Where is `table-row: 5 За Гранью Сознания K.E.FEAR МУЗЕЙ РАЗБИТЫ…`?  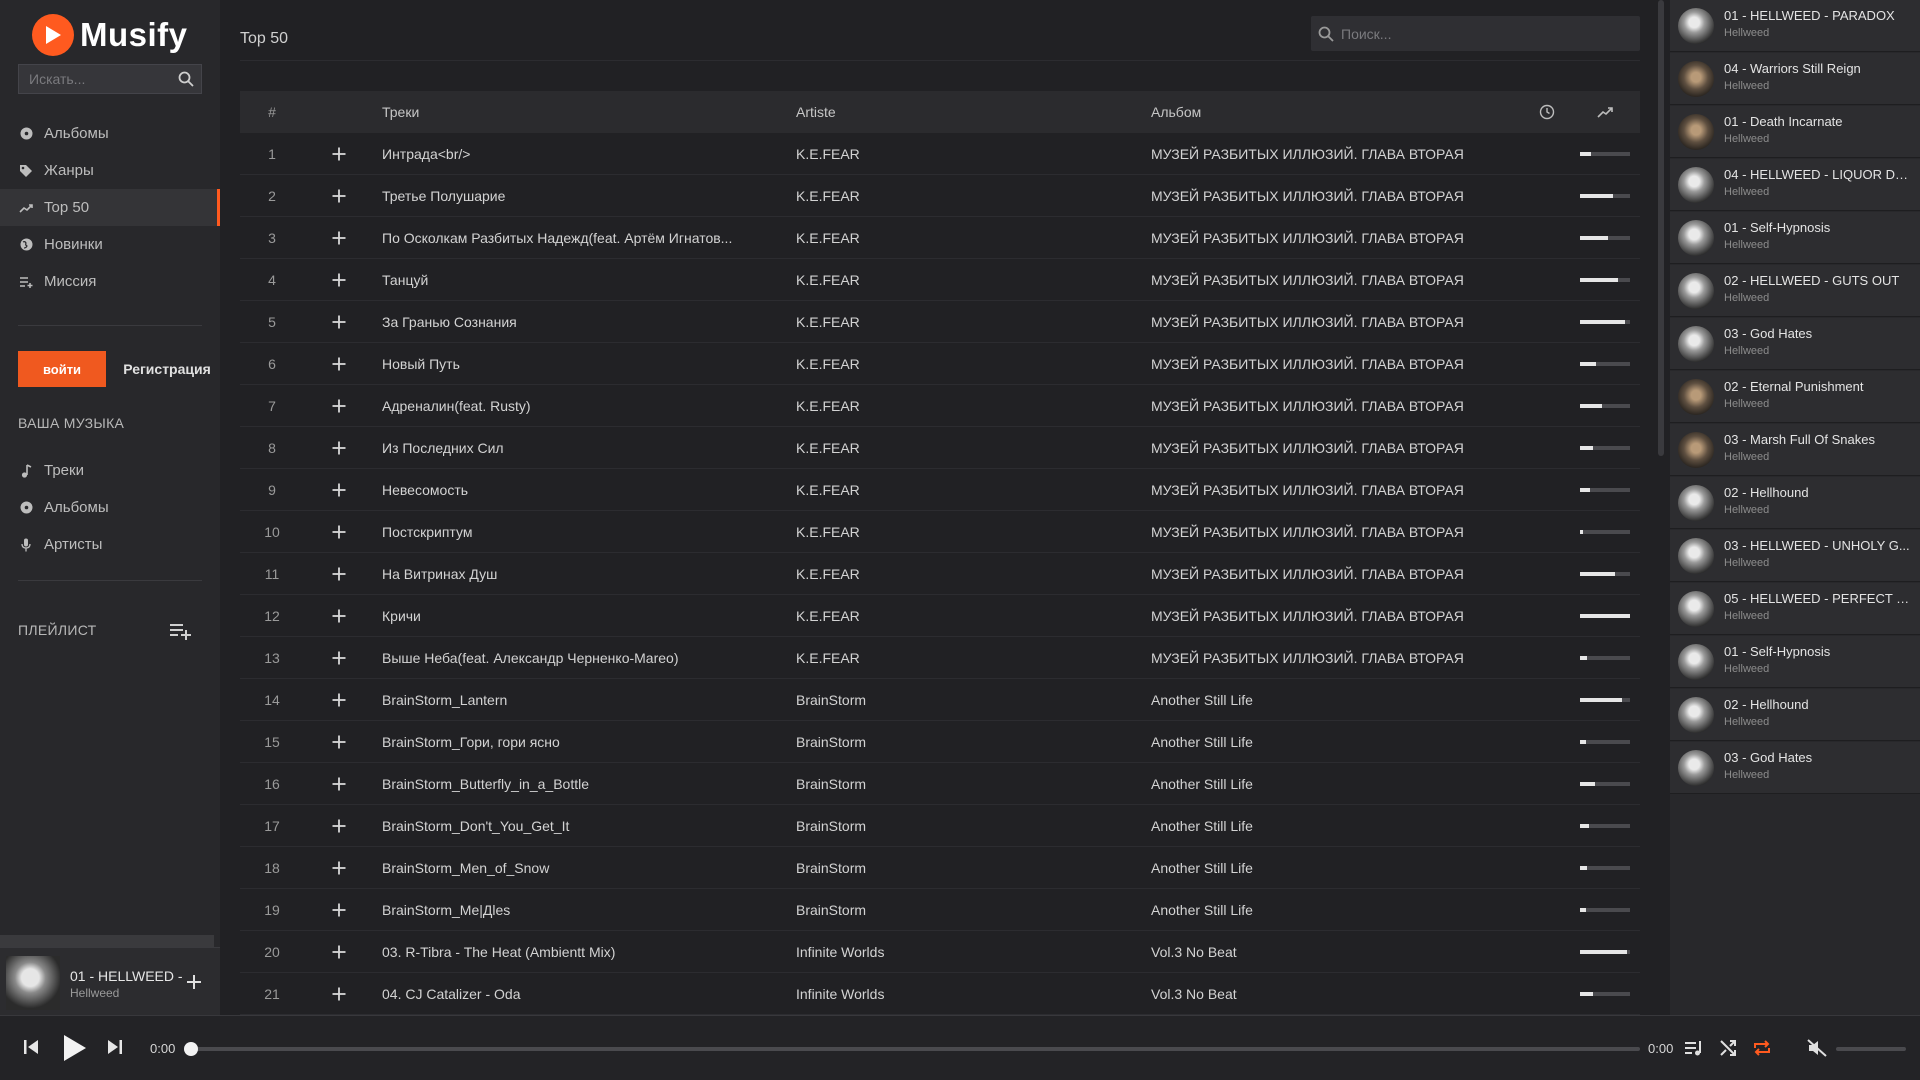 table-row: 5 За Гранью Сознания K.E.FEAR МУЗЕЙ РАЗБИТЫ… is located at coordinates (940, 322).